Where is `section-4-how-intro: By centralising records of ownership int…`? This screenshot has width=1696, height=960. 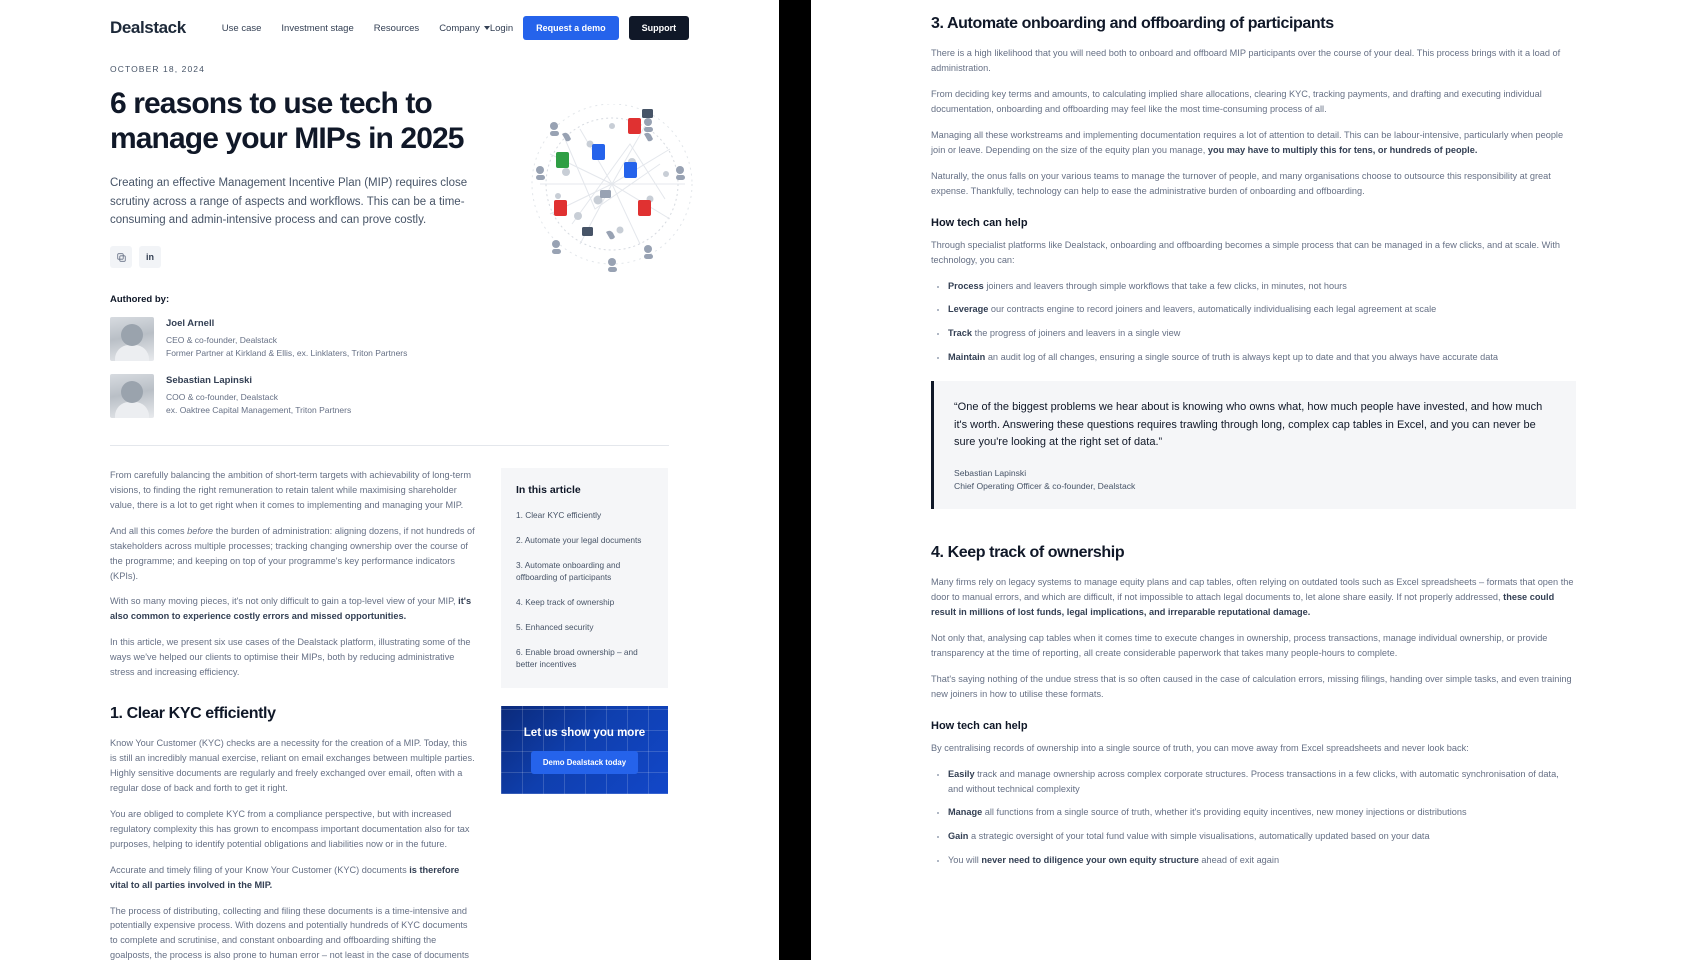 section-4-how-intro: By centralising records of ownership int… is located at coordinates (1200, 747).